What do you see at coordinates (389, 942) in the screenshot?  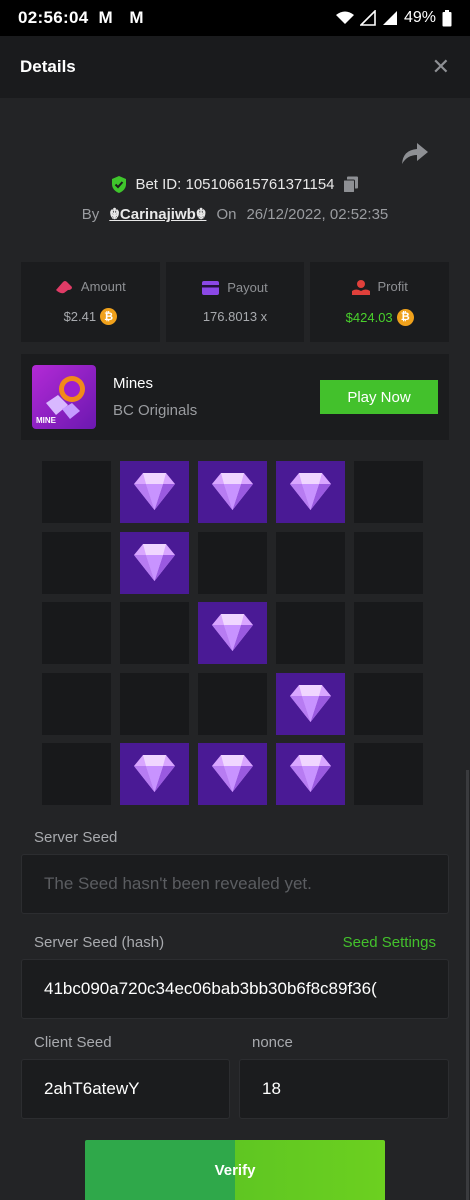 I see `seed-settings-link: Seed Settings` at bounding box center [389, 942].